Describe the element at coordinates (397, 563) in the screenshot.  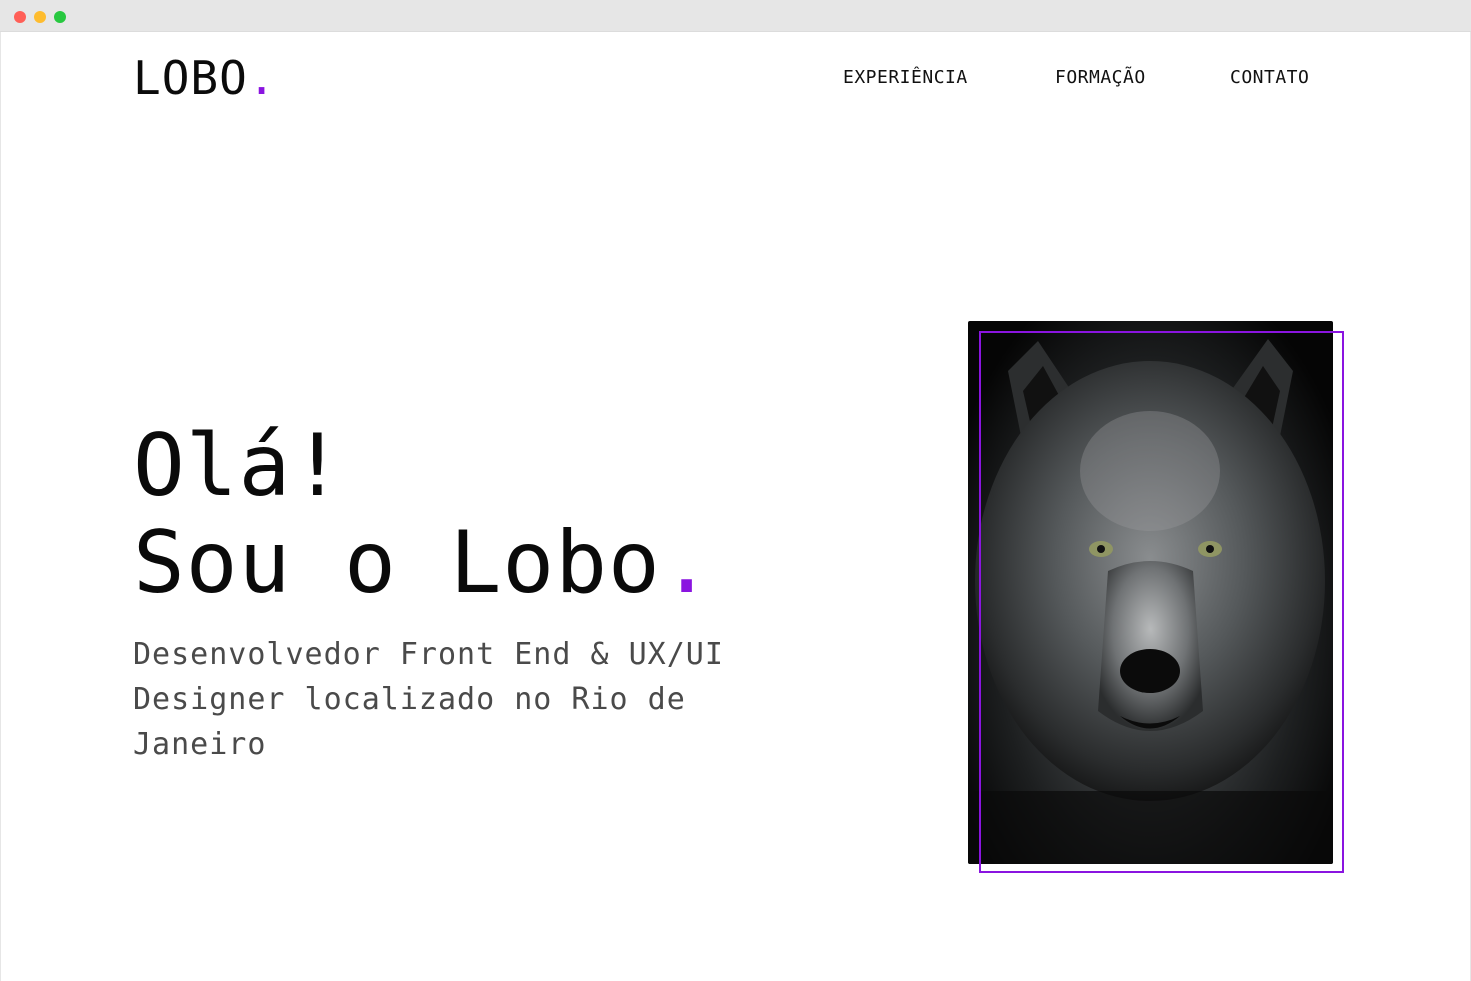
I see `hero-intro: Sou o Lobo` at that location.